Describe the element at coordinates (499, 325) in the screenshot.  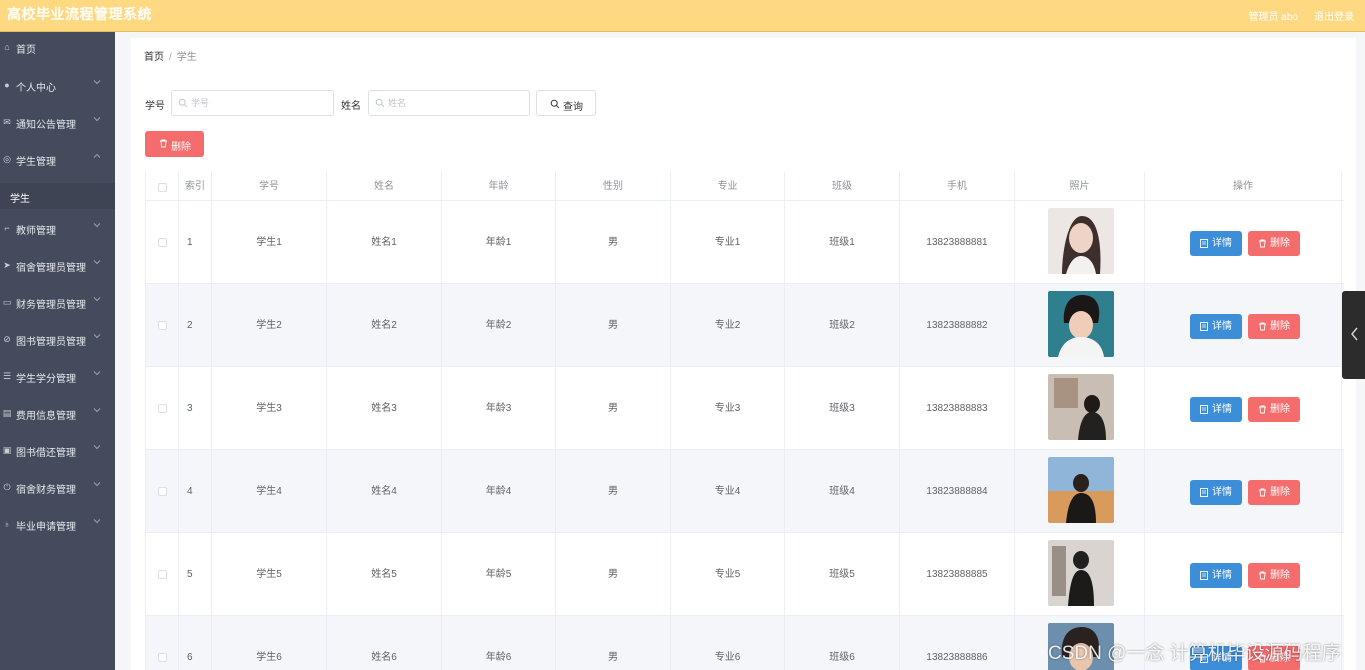
I see `cell-age: 年龄2` at that location.